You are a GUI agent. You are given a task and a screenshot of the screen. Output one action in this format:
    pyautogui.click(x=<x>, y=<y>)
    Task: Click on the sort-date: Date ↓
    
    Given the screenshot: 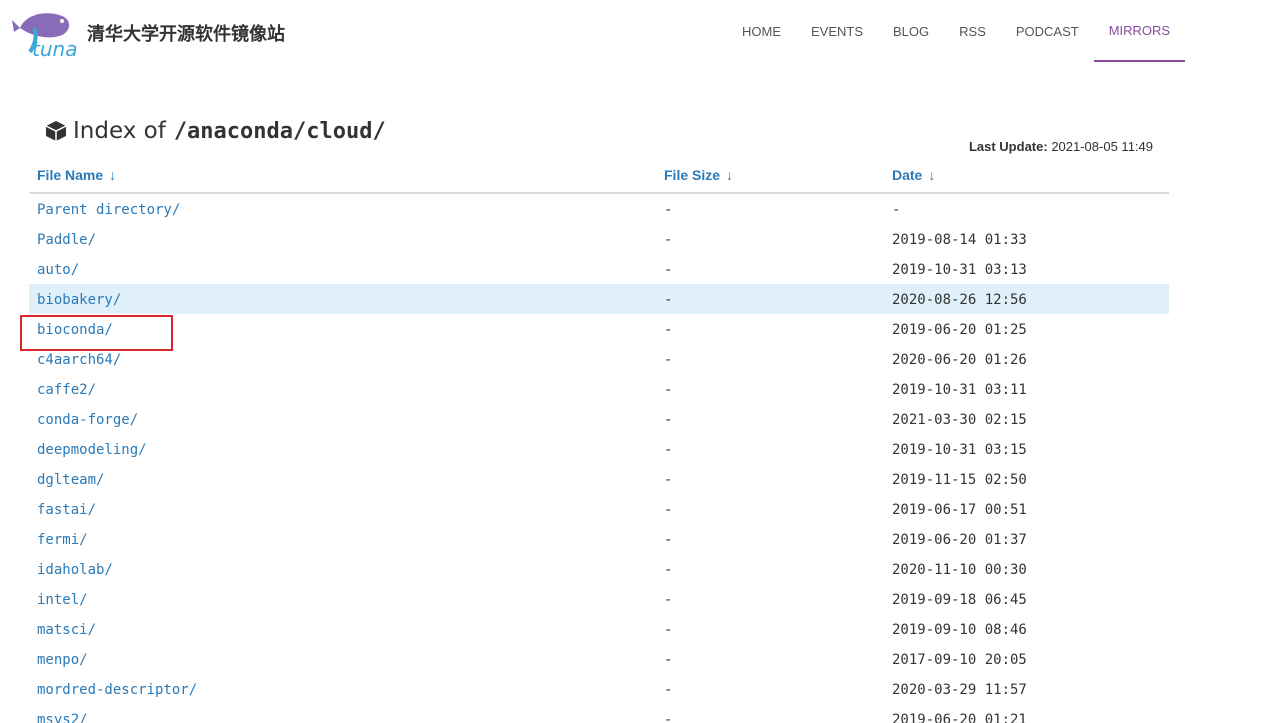 What is the action you would take?
    pyautogui.click(x=913, y=175)
    